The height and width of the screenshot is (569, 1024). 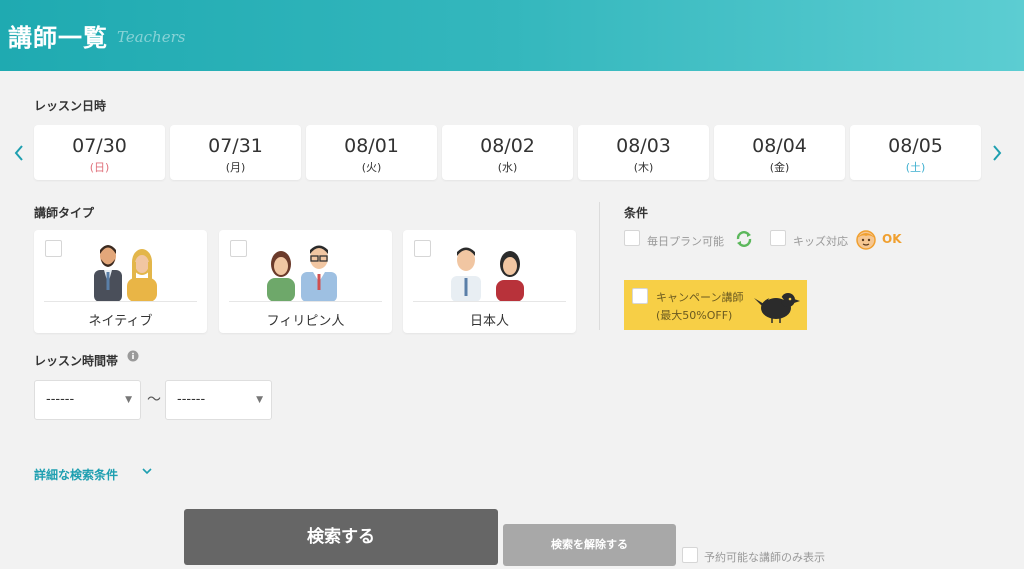 I want to click on teacher-type-native-label: ネイティブ, so click(x=120, y=321).